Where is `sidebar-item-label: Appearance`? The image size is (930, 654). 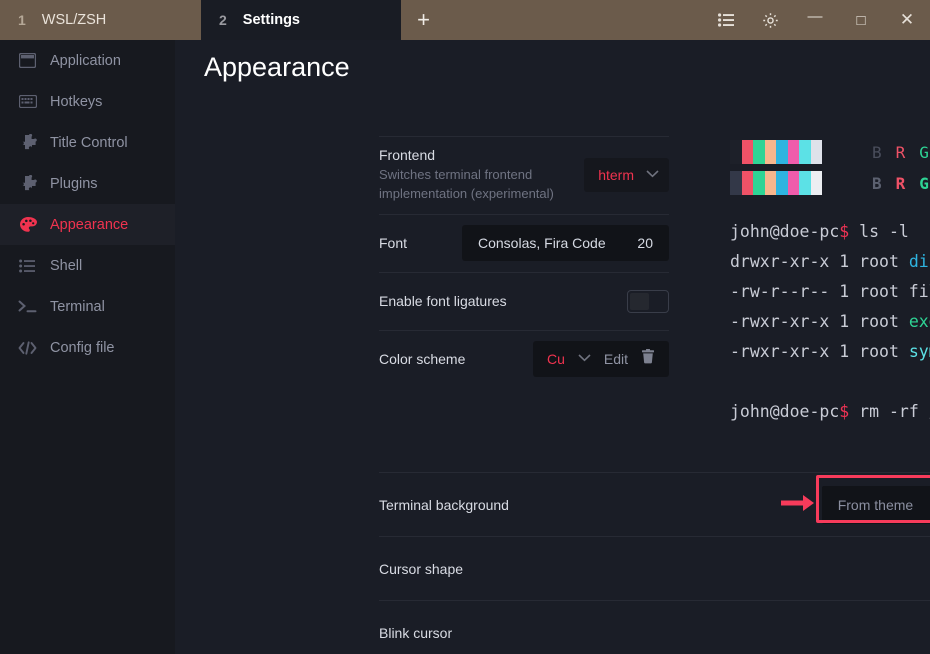 sidebar-item-label: Appearance is located at coordinates (89, 224).